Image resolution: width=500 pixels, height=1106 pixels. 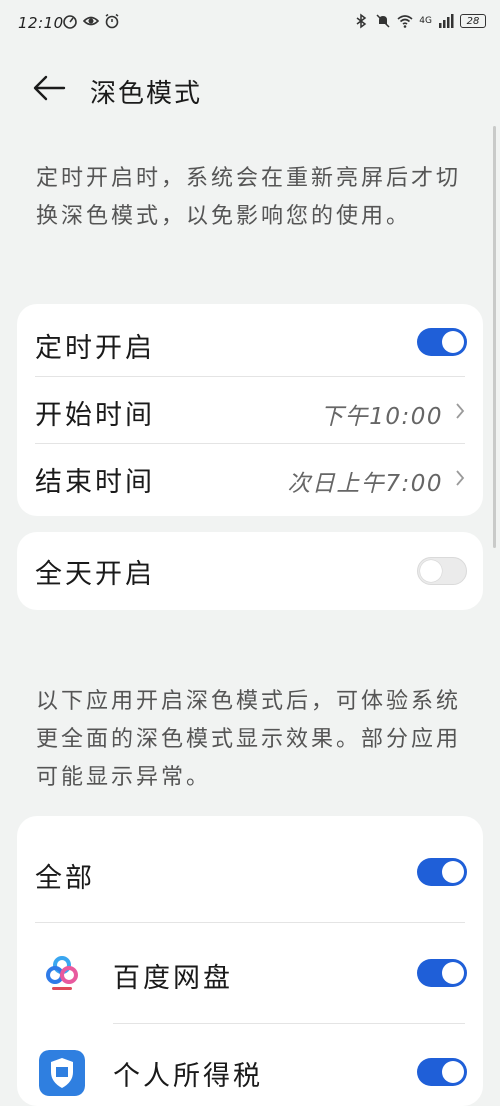 What do you see at coordinates (173, 978) in the screenshot?
I see `app-name: 百度网盘` at bounding box center [173, 978].